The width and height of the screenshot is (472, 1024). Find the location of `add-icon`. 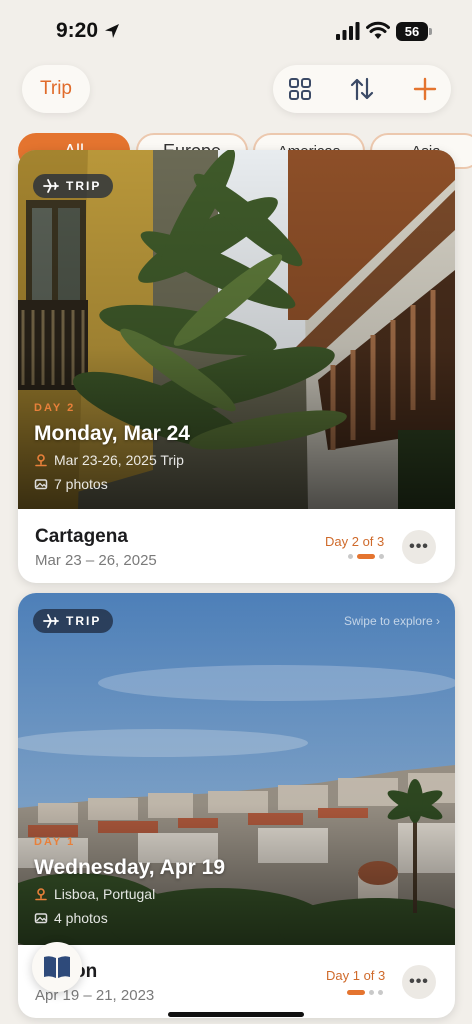

add-icon is located at coordinates (425, 89).